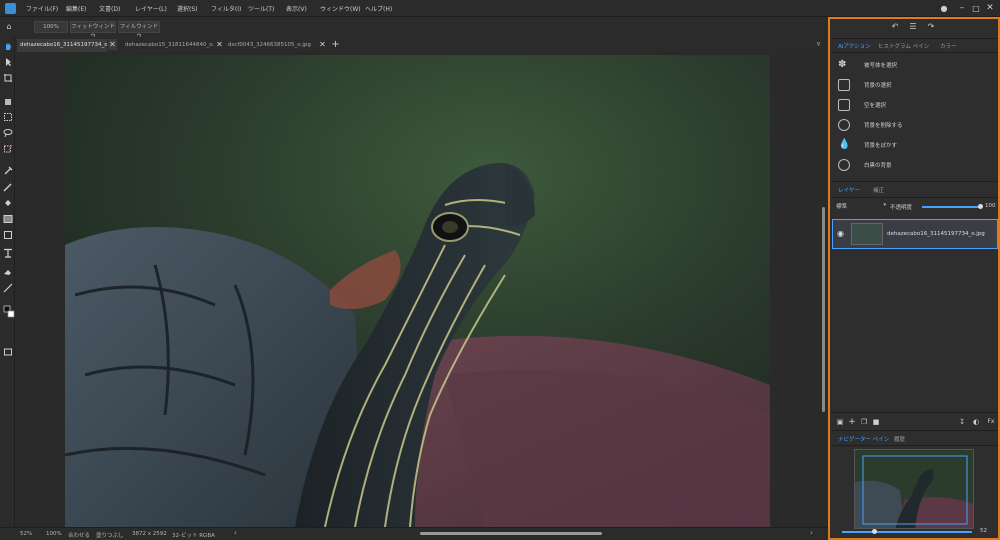 The height and width of the screenshot is (540, 1000). Describe the element at coordinates (903, 46) in the screenshot. I see `tab-histogram: ヒストグラム ペイン` at that location.